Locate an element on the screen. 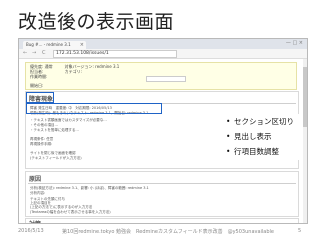 The width and height of the screenshot is (320, 240). section-line: 分析内容: is located at coordinates (38, 193).